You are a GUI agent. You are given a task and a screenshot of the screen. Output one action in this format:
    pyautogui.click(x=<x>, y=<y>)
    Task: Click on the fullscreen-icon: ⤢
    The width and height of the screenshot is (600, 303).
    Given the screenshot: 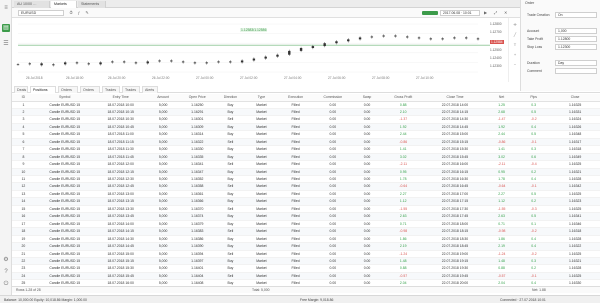 What is the action you would take?
    pyautogui.click(x=497, y=13)
    